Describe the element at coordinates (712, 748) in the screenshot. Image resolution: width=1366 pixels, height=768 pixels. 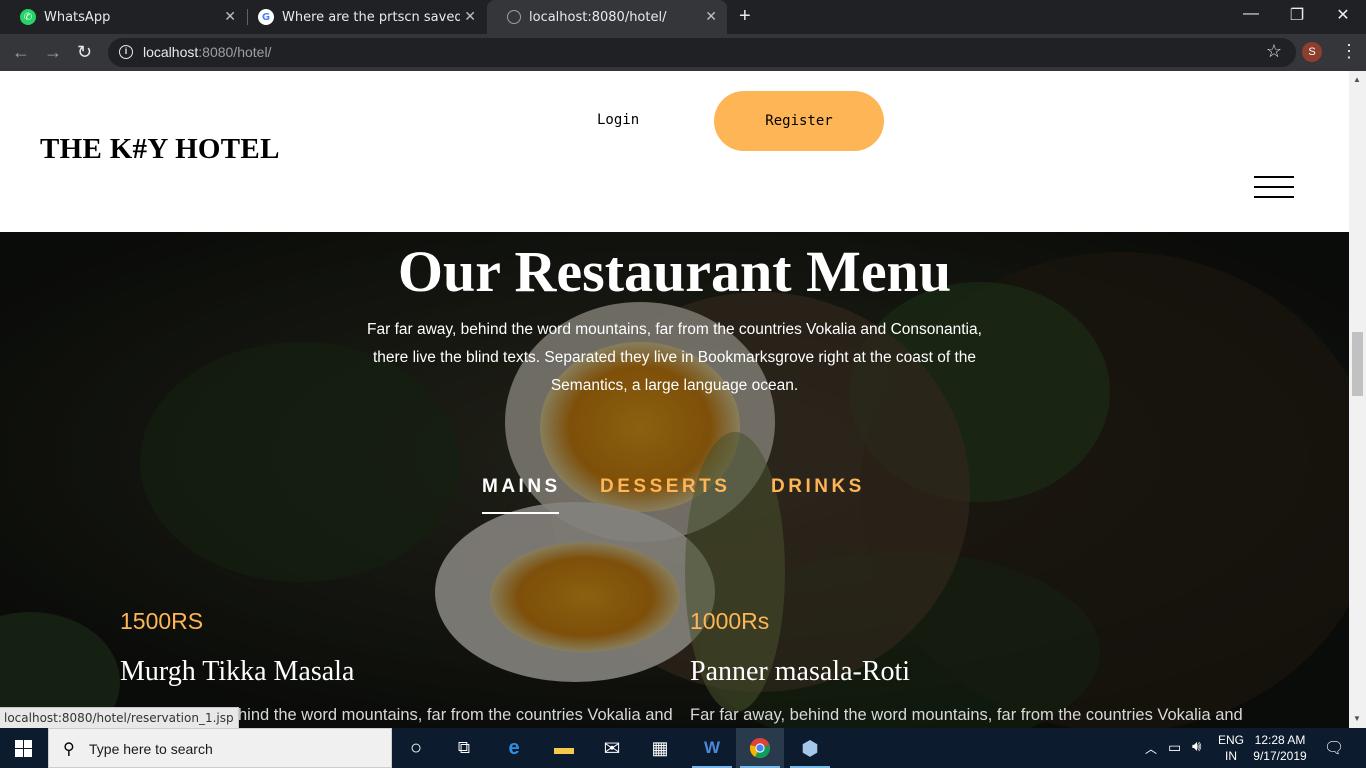
I see `word-icon: W` at that location.